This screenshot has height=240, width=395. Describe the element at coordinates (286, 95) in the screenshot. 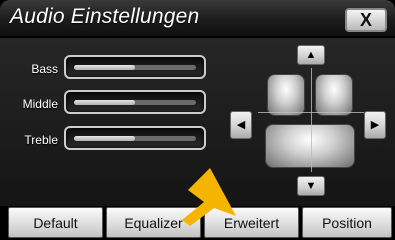

I see `front-left-seat-icon` at that location.